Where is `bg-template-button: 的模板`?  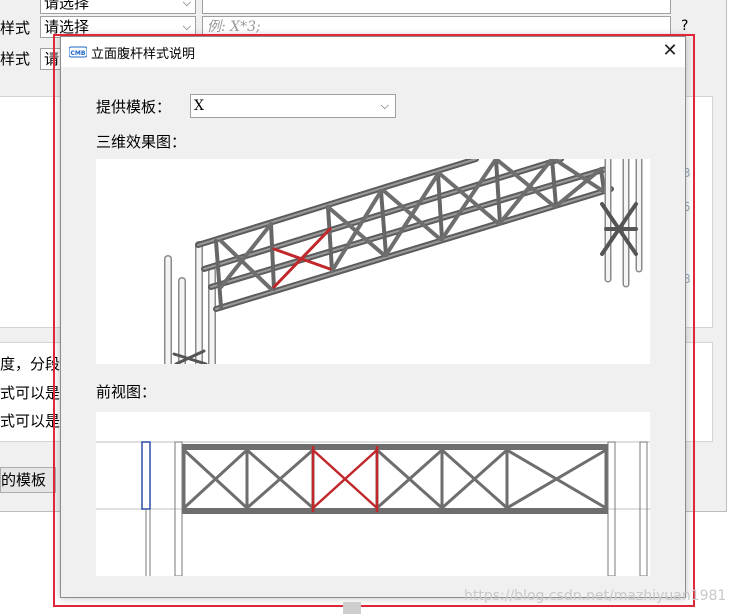 bg-template-button: 的模板 is located at coordinates (28, 480).